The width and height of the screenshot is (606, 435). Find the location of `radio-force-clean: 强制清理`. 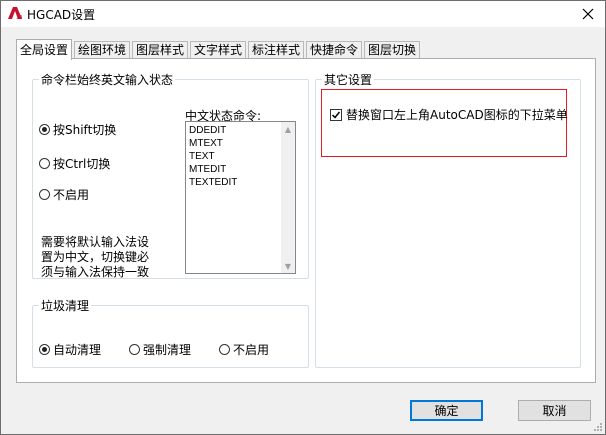

radio-force-clean: 强制清理 is located at coordinates (160, 349).